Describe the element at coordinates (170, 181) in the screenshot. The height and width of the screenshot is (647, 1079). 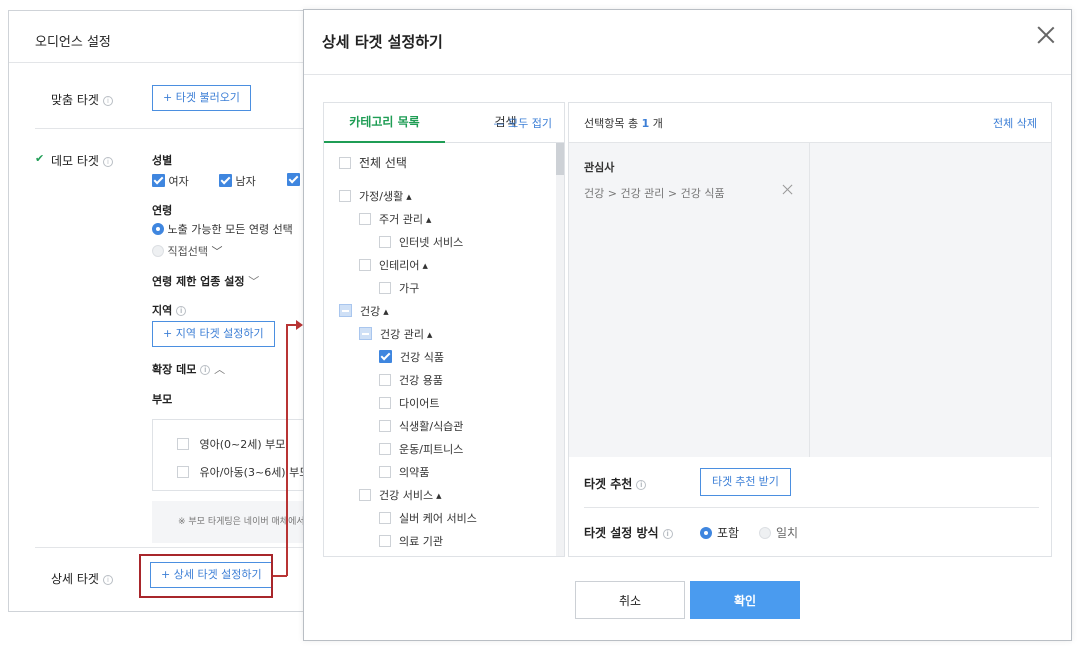
I see `gender-female-checkbox: 여자` at that location.